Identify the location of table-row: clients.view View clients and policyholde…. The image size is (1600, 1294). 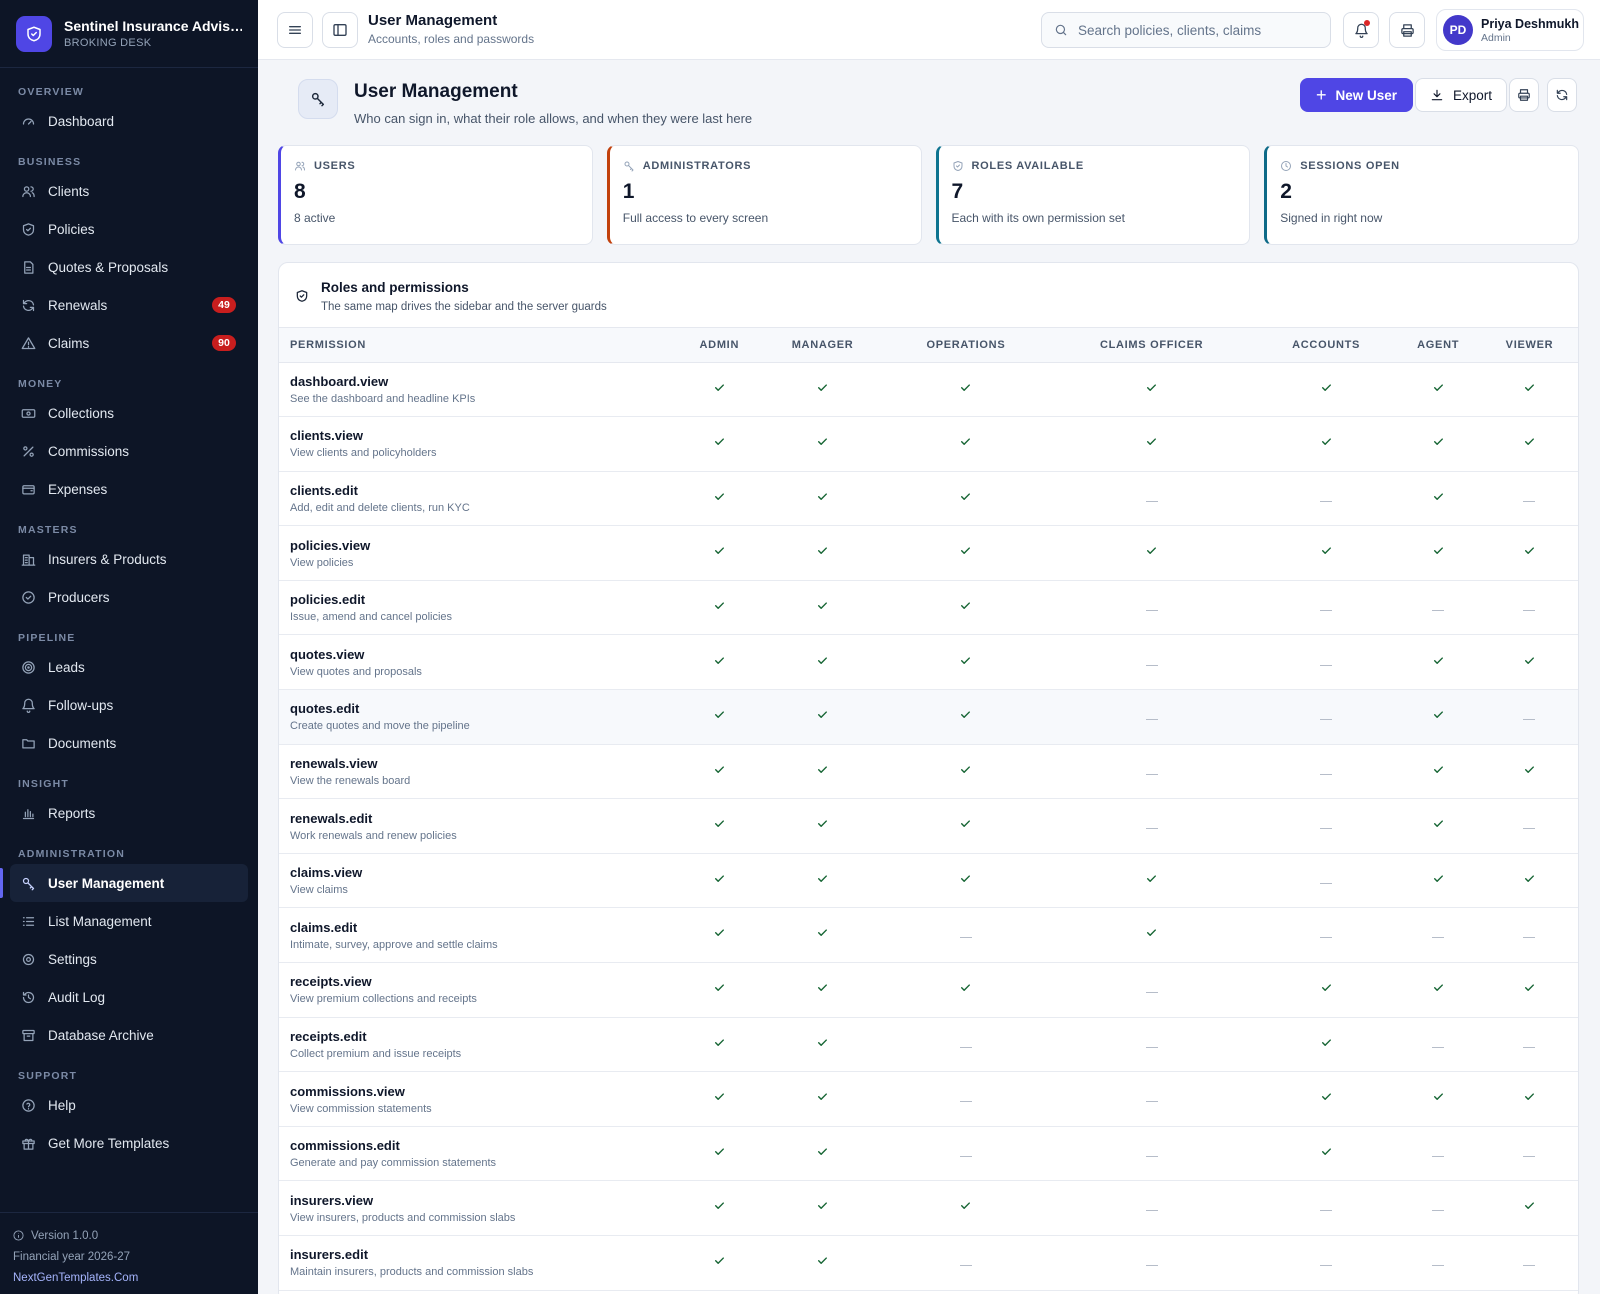
(928, 444).